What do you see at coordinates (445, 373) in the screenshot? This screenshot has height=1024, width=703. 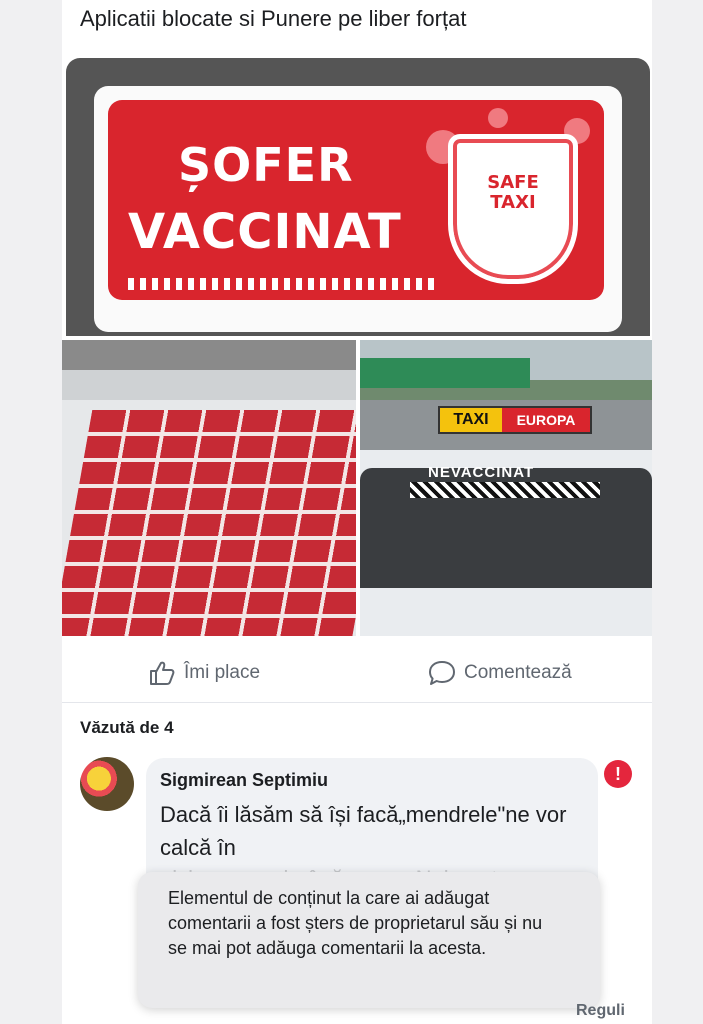 I see `tram` at bounding box center [445, 373].